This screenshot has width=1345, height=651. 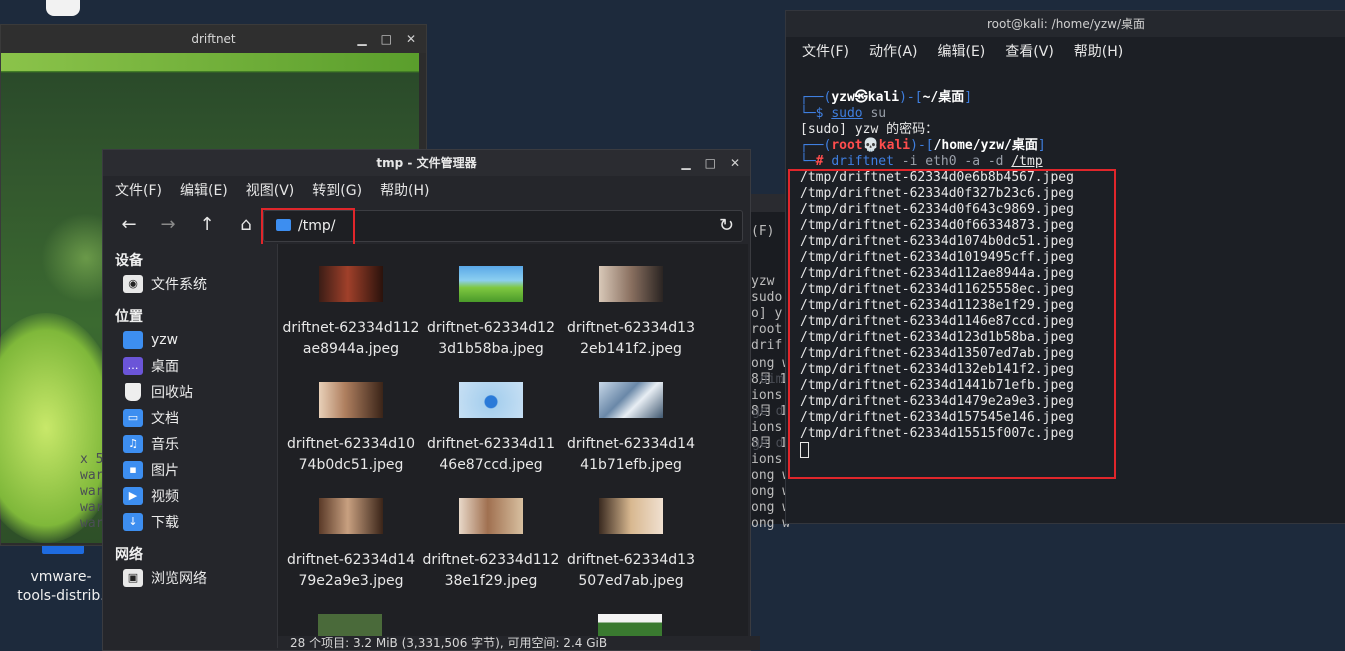 What do you see at coordinates (491, 313) in the screenshot?
I see `file-item: driftnet-62334d12 3d1b58ba.jpeg` at bounding box center [491, 313].